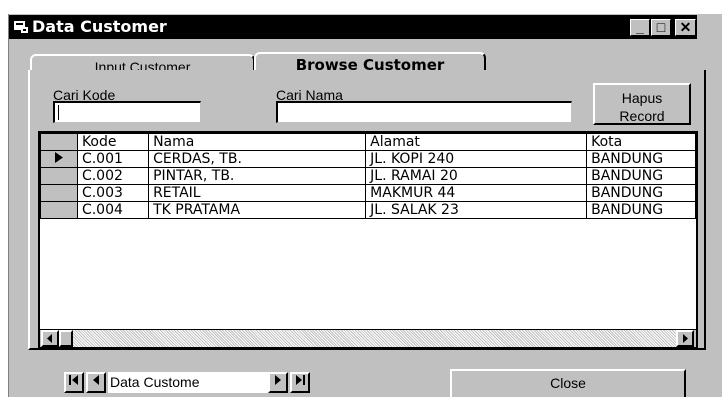  I want to click on next-record-icon, so click(278, 380).